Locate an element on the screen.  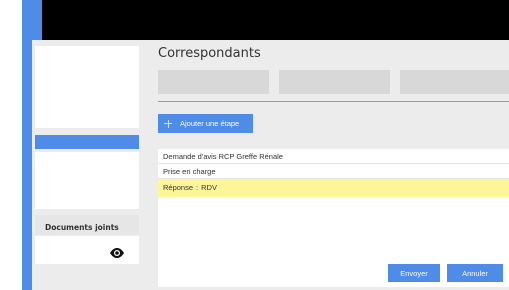
step-label: Prise en charge is located at coordinates (189, 171).